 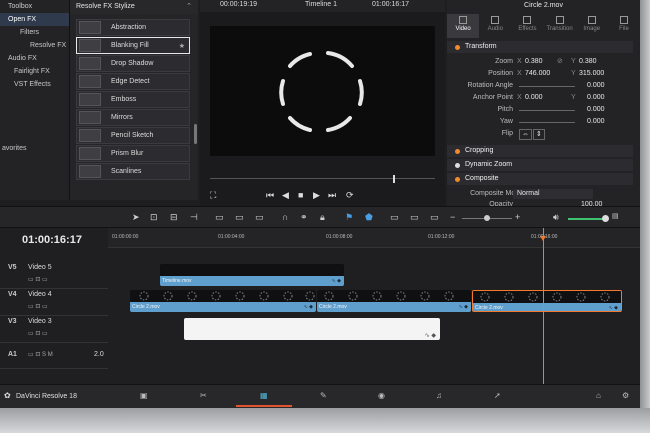 What do you see at coordinates (154, 217) in the screenshot?
I see `trim-tool-icon: ⊡` at bounding box center [154, 217].